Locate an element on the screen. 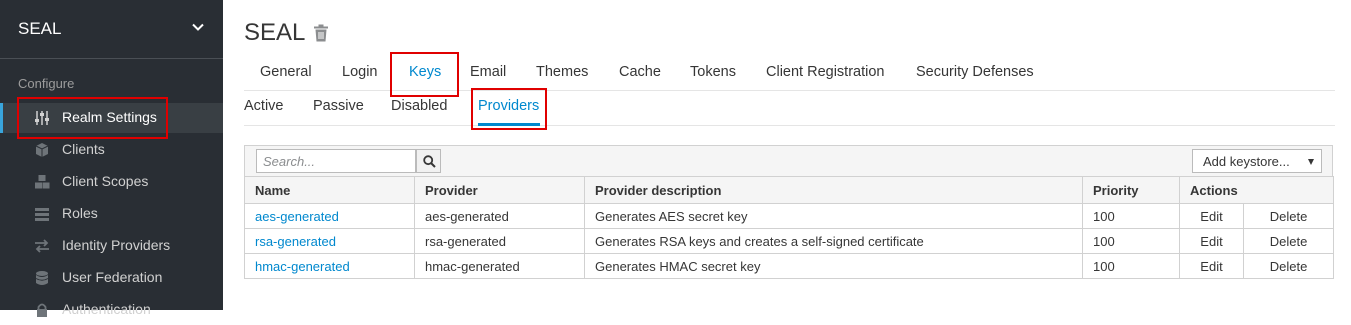 This screenshot has height=325, width=1351. search-input is located at coordinates (336, 161).